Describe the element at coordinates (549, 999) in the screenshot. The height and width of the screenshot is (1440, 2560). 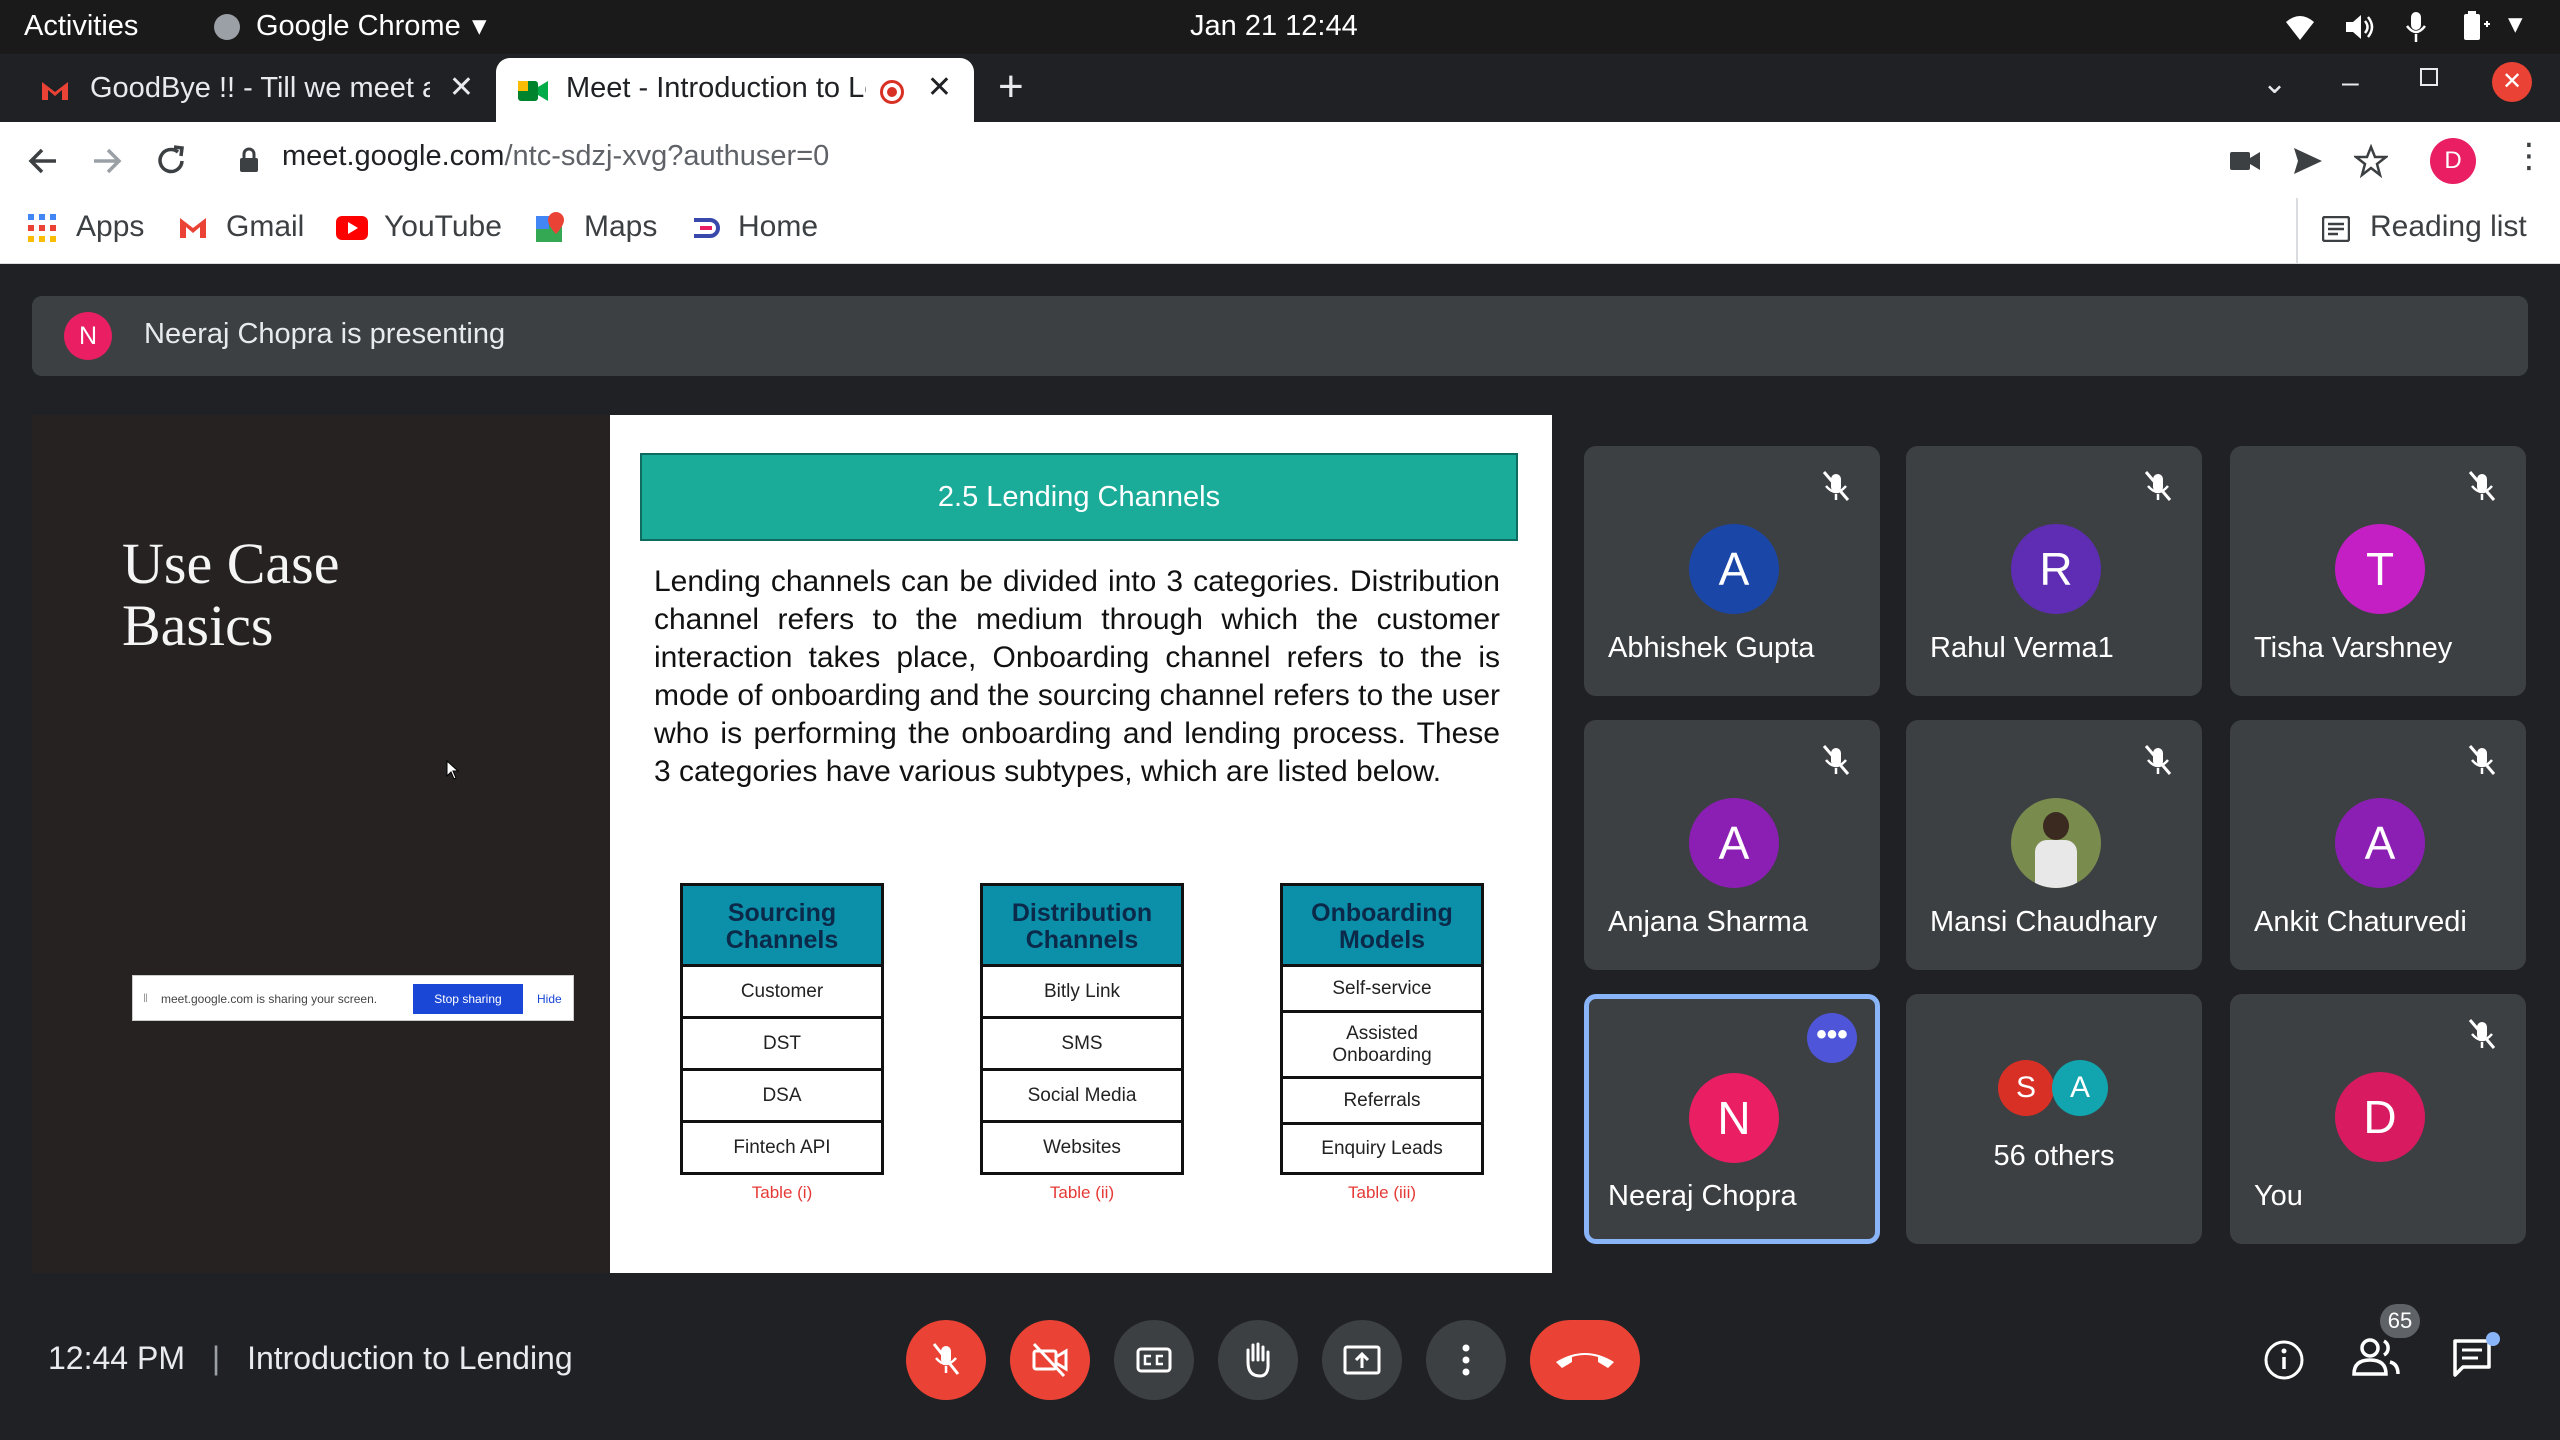
I see `hide-button: Hide` at that location.